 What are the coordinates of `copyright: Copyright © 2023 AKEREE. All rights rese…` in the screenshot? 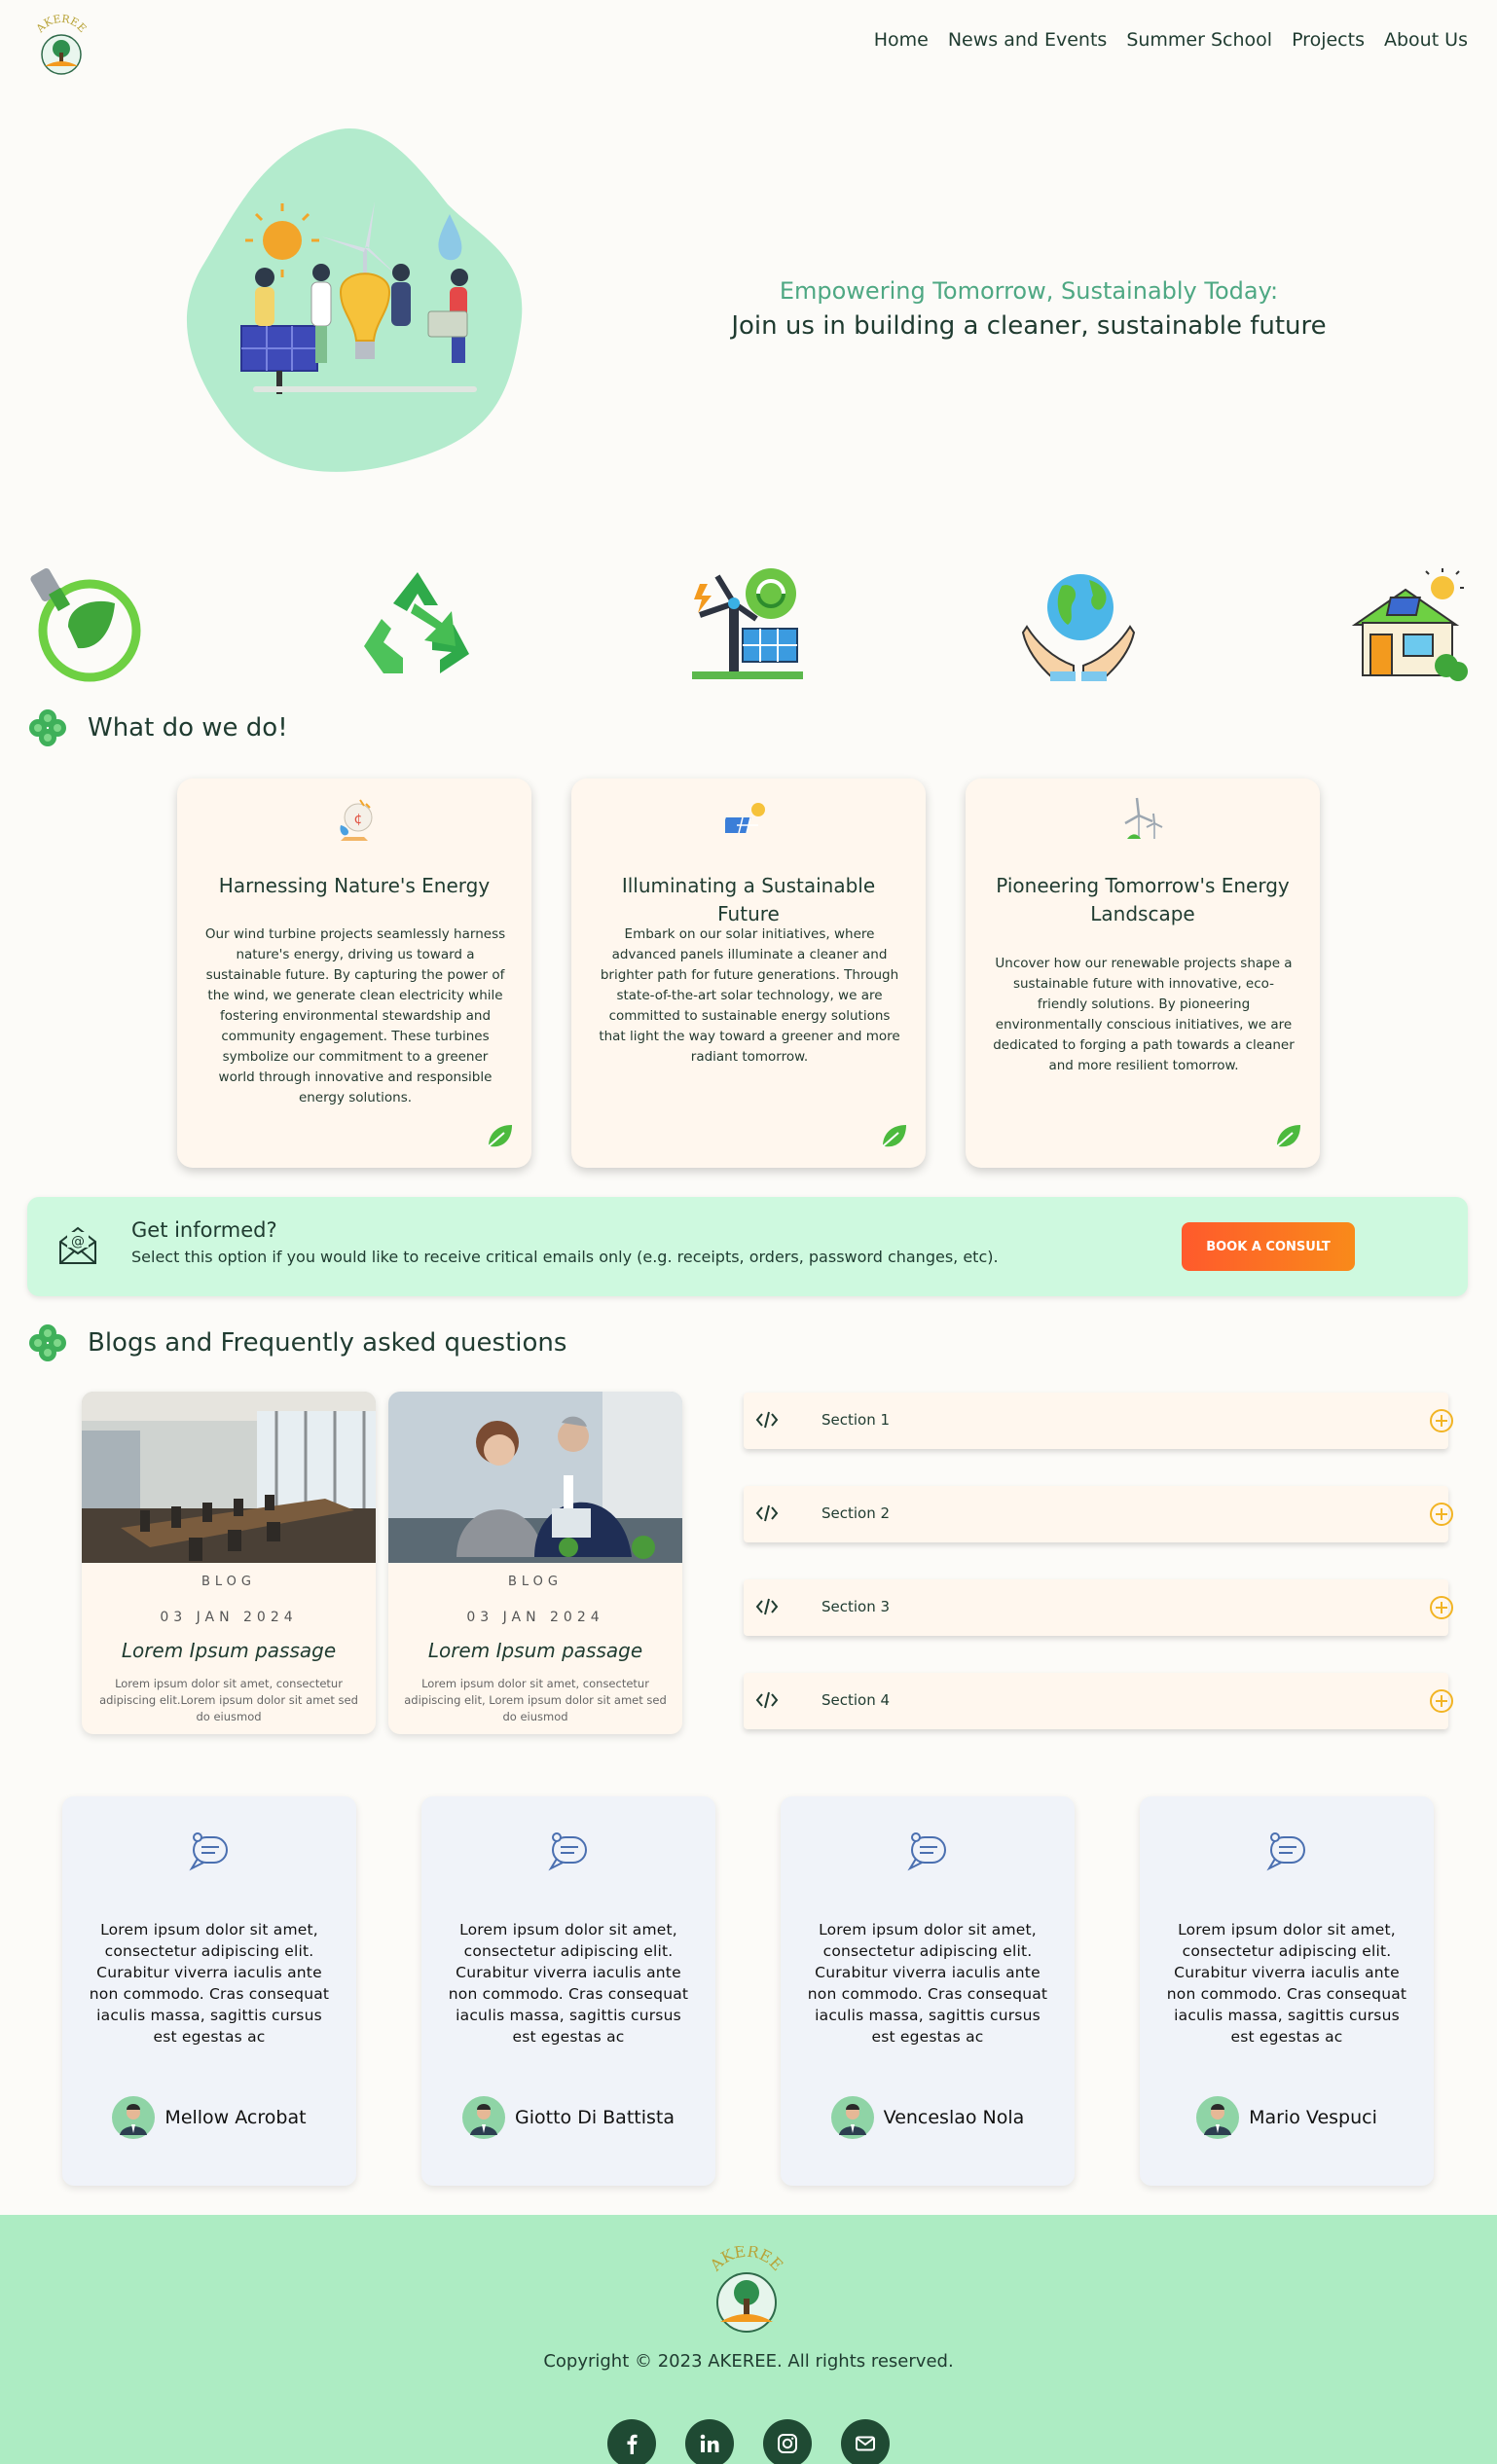 It's located at (748, 2361).